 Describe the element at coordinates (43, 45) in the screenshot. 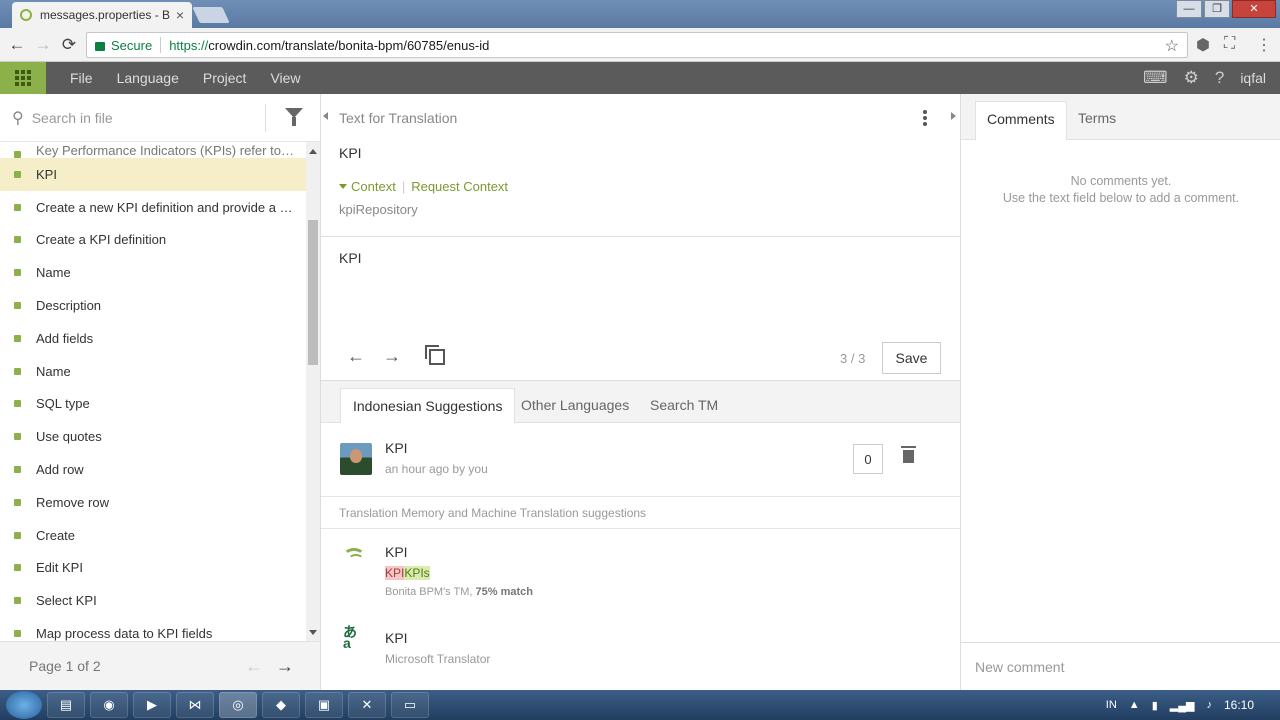

I see `forward-arrow-icon: →` at that location.